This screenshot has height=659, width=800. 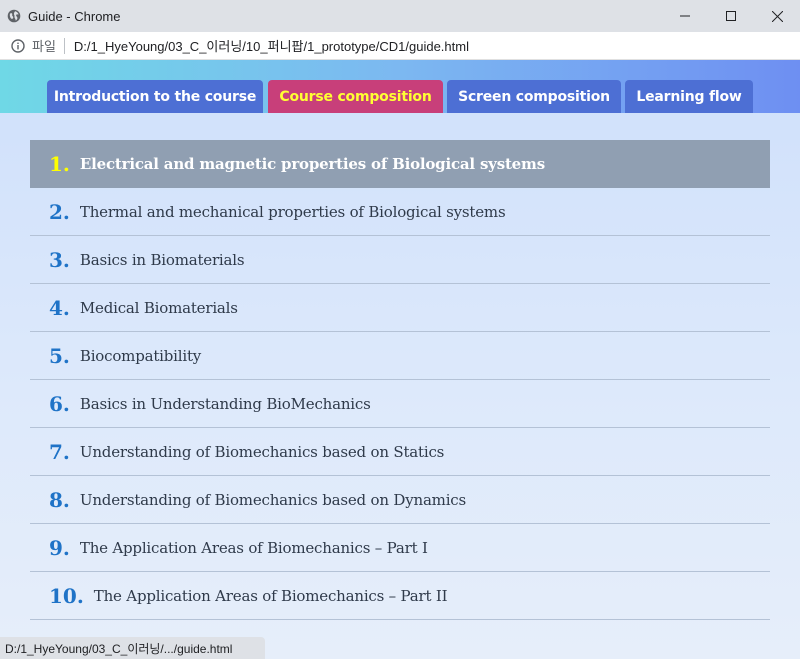 What do you see at coordinates (64, 45) in the screenshot?
I see `address-separator` at bounding box center [64, 45].